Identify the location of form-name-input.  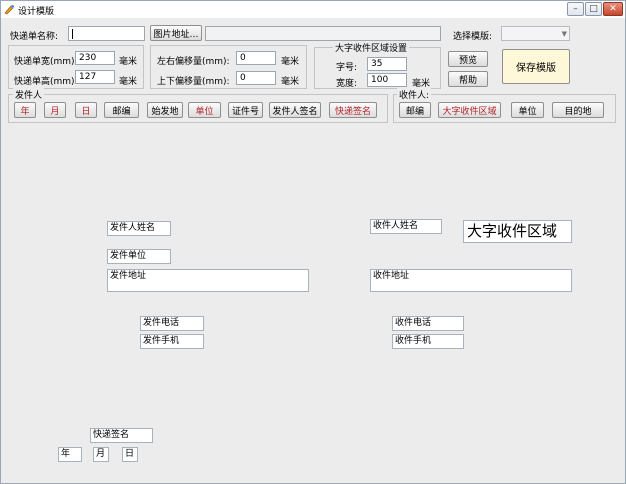
(106, 33).